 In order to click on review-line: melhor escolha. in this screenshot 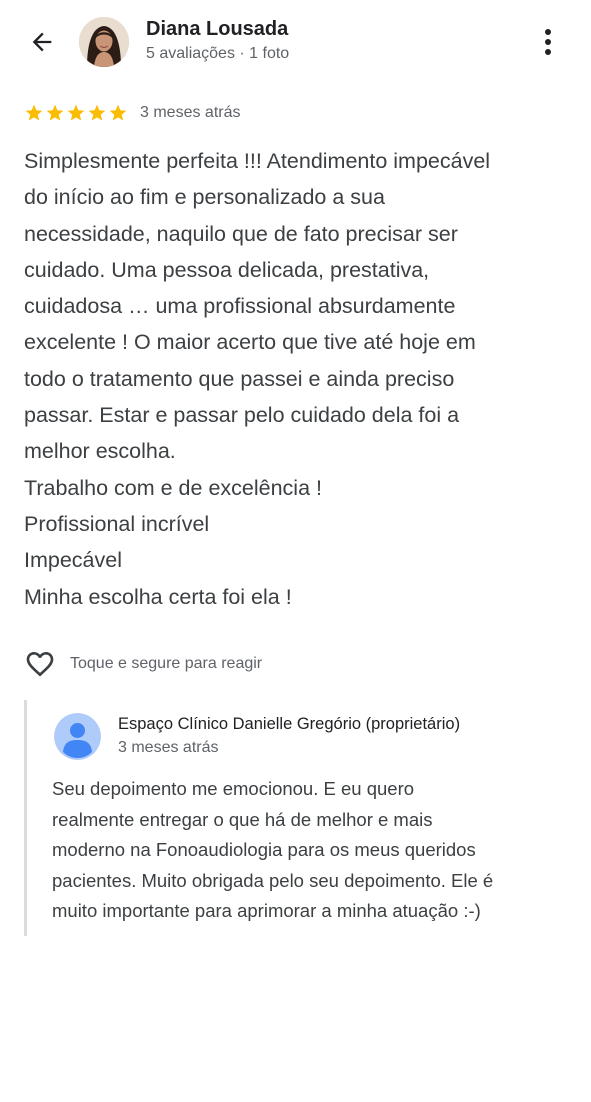, I will do `click(100, 451)`.